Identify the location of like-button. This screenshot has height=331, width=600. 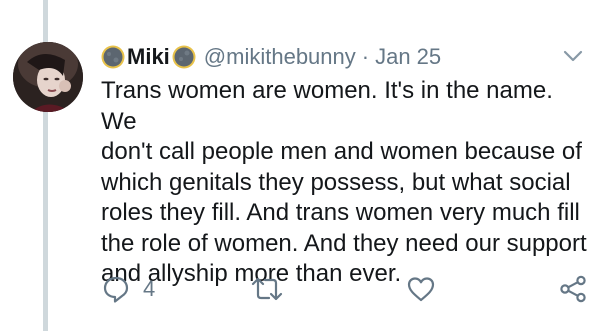
(421, 289).